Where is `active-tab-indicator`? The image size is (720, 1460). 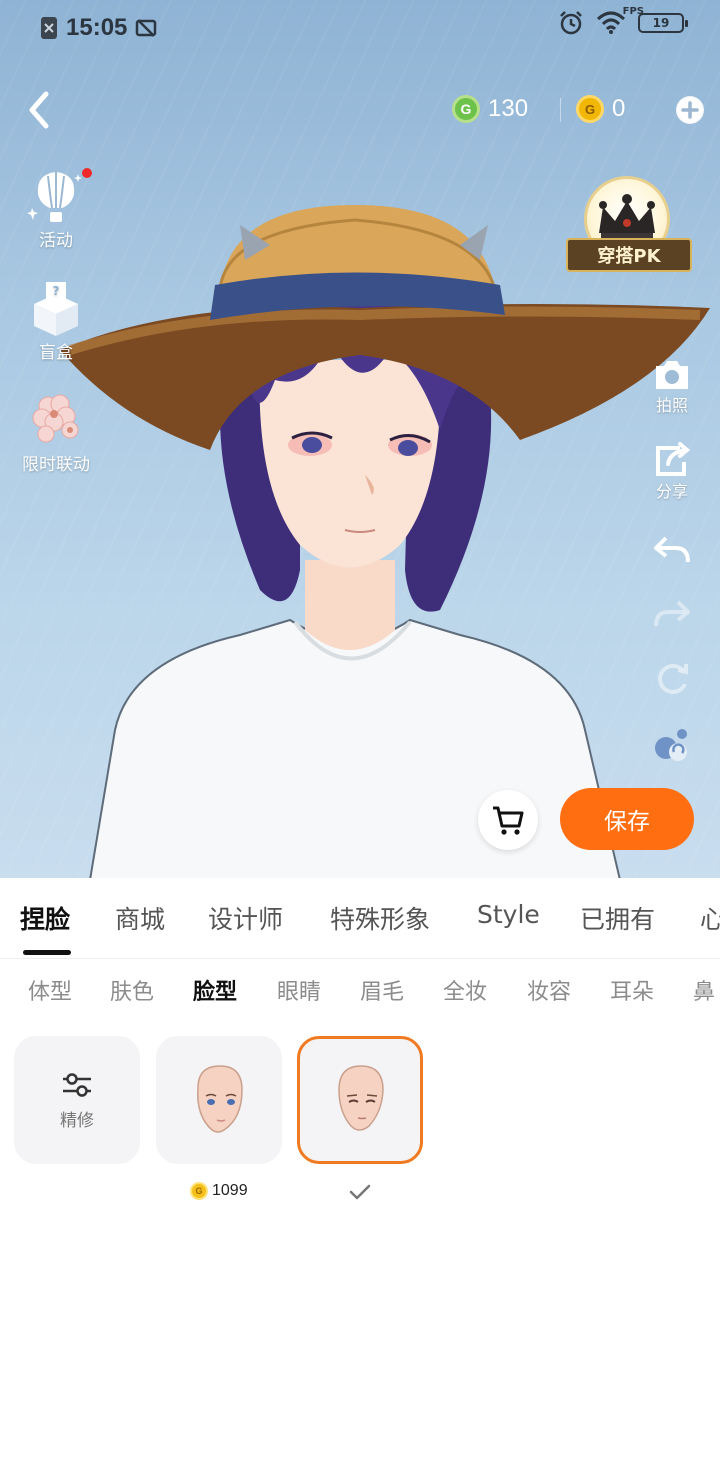 active-tab-indicator is located at coordinates (47, 952).